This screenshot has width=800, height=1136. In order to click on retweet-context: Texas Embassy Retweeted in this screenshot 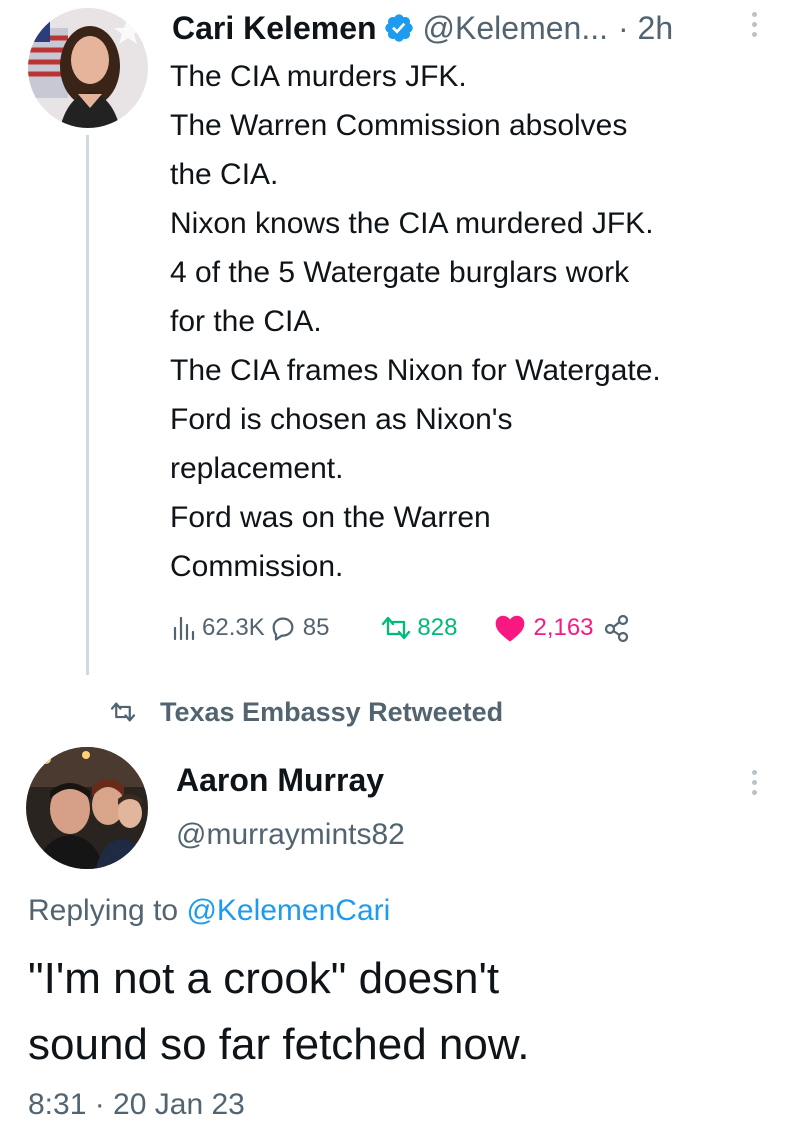, I will do `click(305, 712)`.